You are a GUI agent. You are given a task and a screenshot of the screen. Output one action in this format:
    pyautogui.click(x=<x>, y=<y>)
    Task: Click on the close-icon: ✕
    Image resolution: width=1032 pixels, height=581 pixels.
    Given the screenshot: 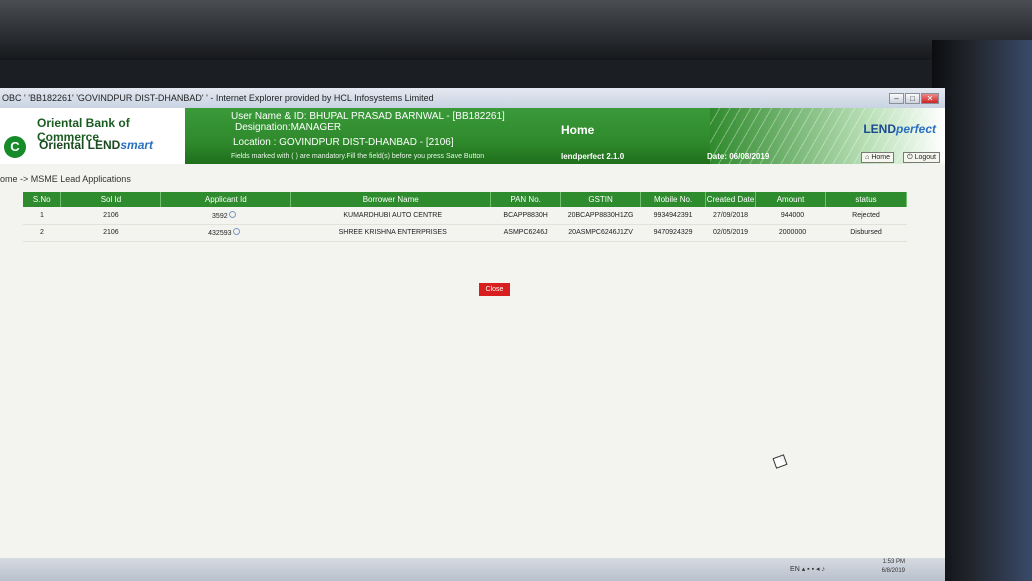 What is the action you would take?
    pyautogui.click(x=930, y=98)
    